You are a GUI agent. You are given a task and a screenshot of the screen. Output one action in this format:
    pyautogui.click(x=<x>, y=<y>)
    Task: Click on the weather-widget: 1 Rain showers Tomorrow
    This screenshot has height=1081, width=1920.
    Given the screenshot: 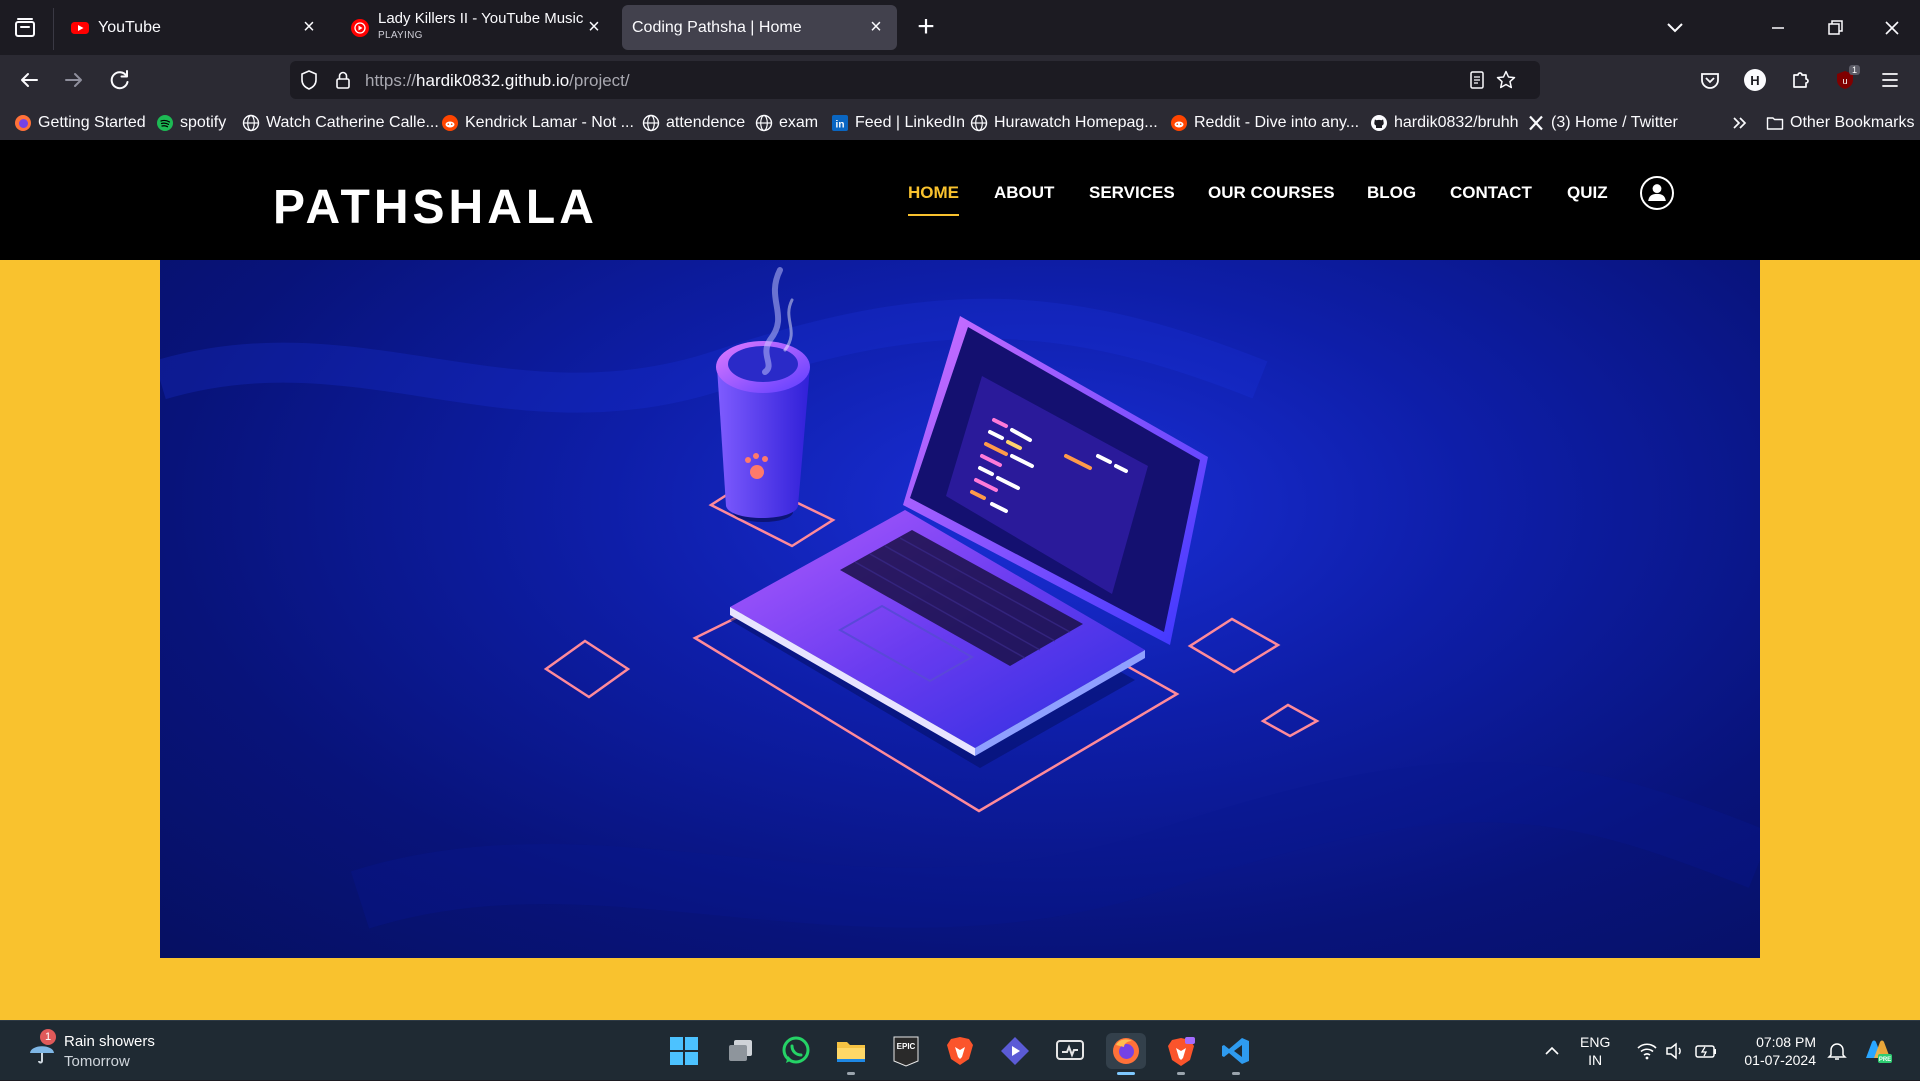 What is the action you would take?
    pyautogui.click(x=95, y=1051)
    